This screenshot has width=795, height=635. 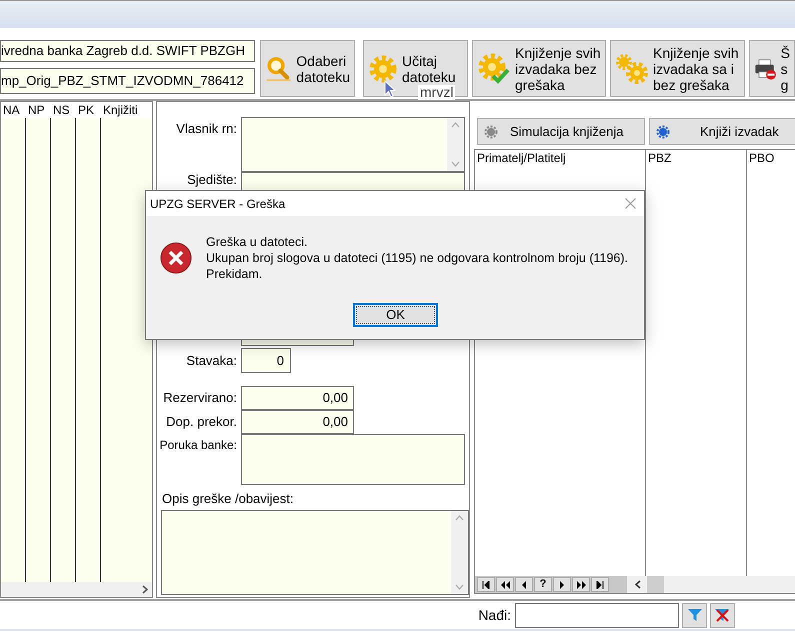 I want to click on action-button: Simulacija knjiženja, so click(x=561, y=131).